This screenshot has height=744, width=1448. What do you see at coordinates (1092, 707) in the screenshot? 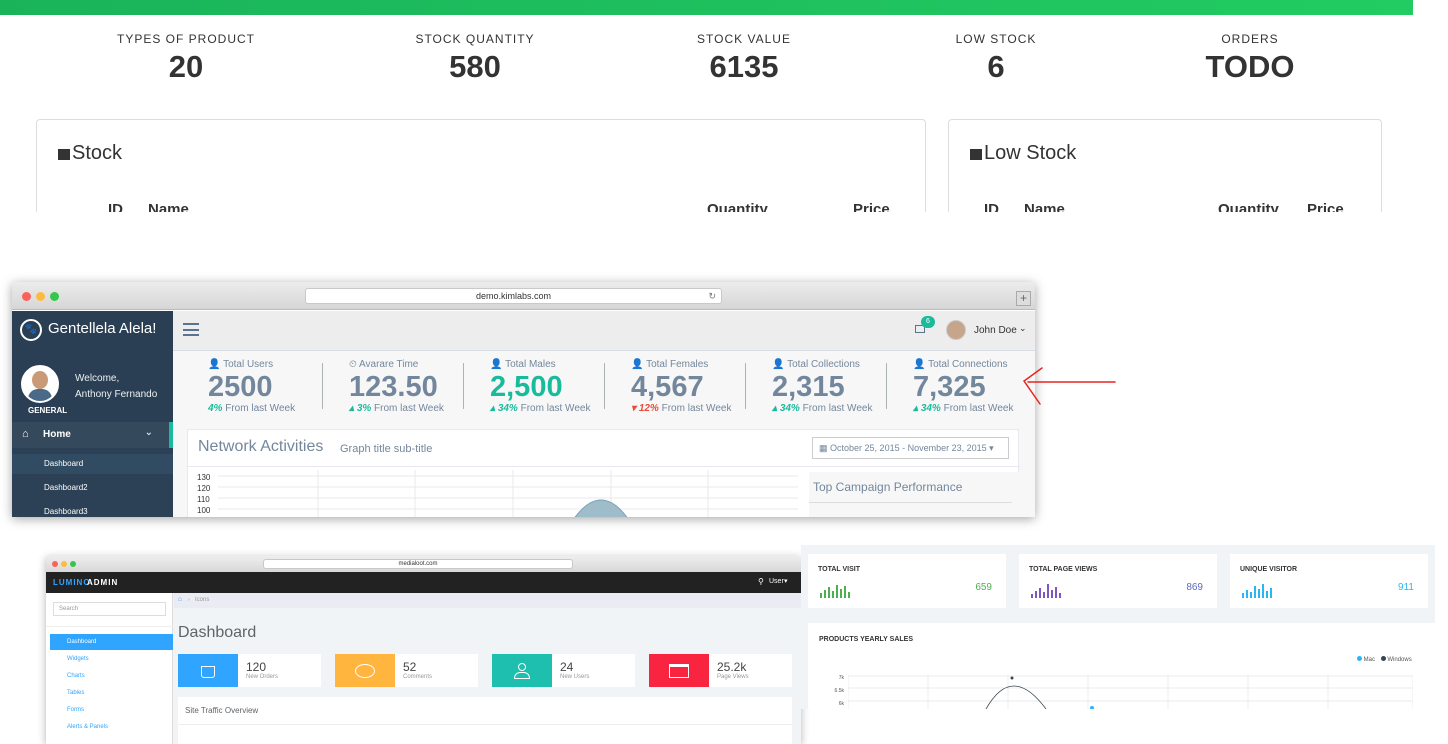
I see `mac-series-point` at bounding box center [1092, 707].